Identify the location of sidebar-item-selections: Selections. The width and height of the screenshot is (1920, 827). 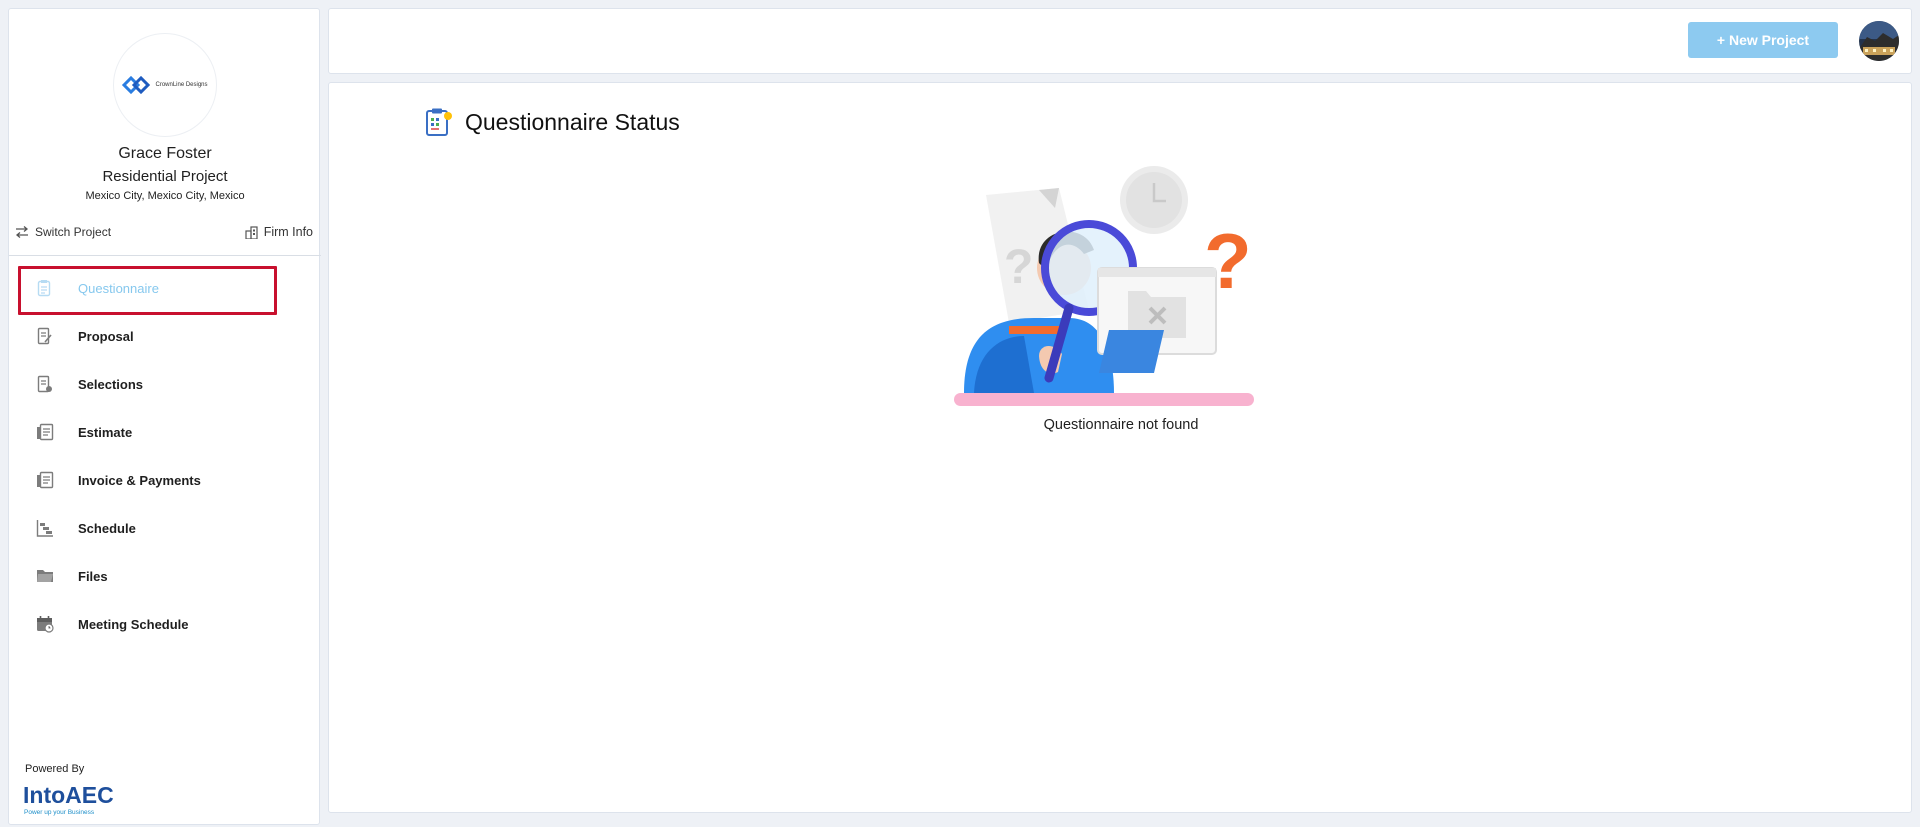
(89, 384).